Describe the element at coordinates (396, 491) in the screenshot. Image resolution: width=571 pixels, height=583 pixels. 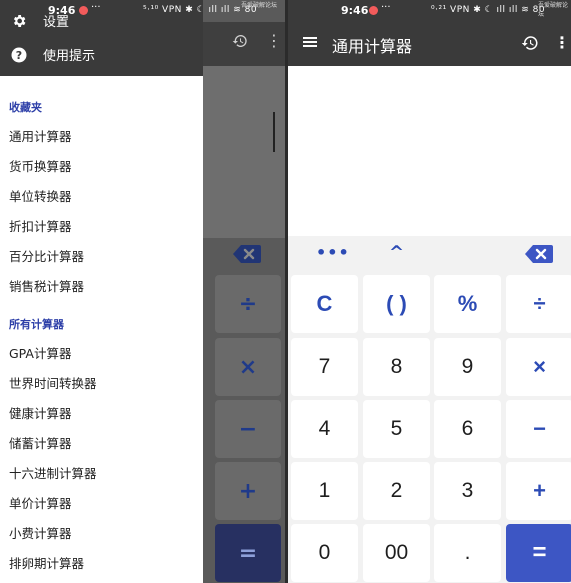
I see `digit-2-key: 2` at that location.